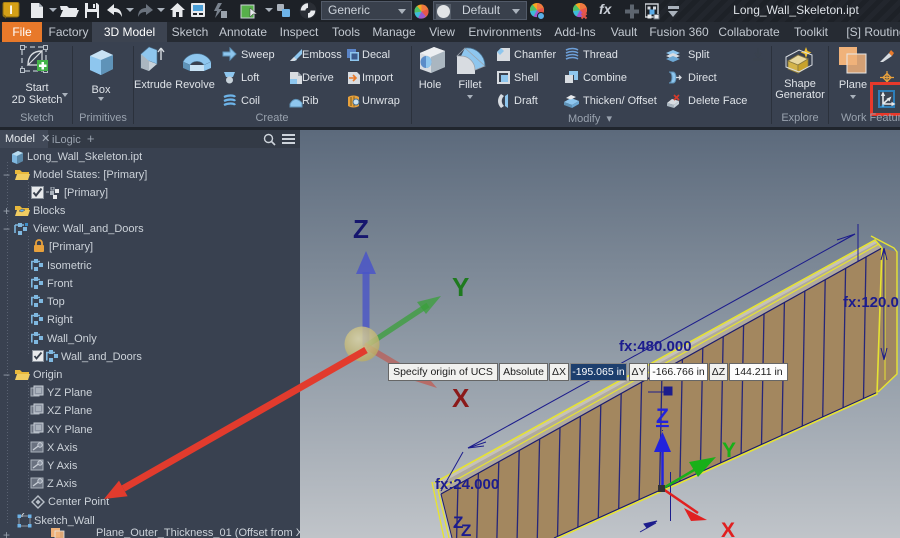 The height and width of the screenshot is (538, 900). I want to click on svg-text: fx:24.000, so click(467, 484).